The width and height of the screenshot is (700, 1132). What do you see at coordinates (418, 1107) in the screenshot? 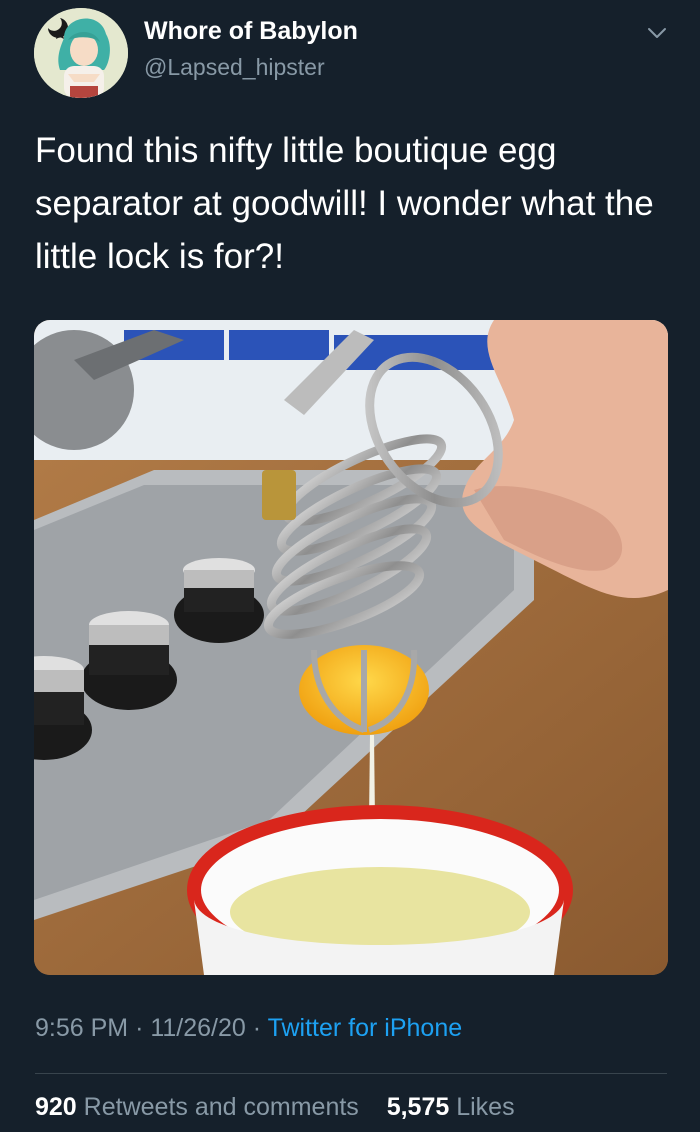
I see `likes-count: 5,575` at bounding box center [418, 1107].